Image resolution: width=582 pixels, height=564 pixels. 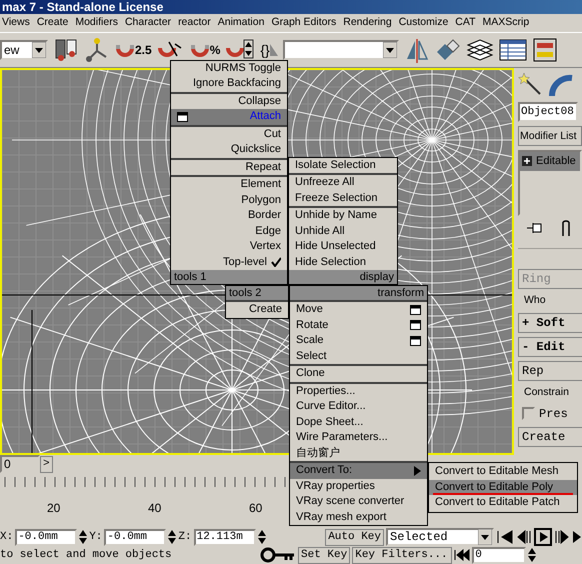 What do you see at coordinates (241, 23) in the screenshot?
I see `menu-item: Animation` at bounding box center [241, 23].